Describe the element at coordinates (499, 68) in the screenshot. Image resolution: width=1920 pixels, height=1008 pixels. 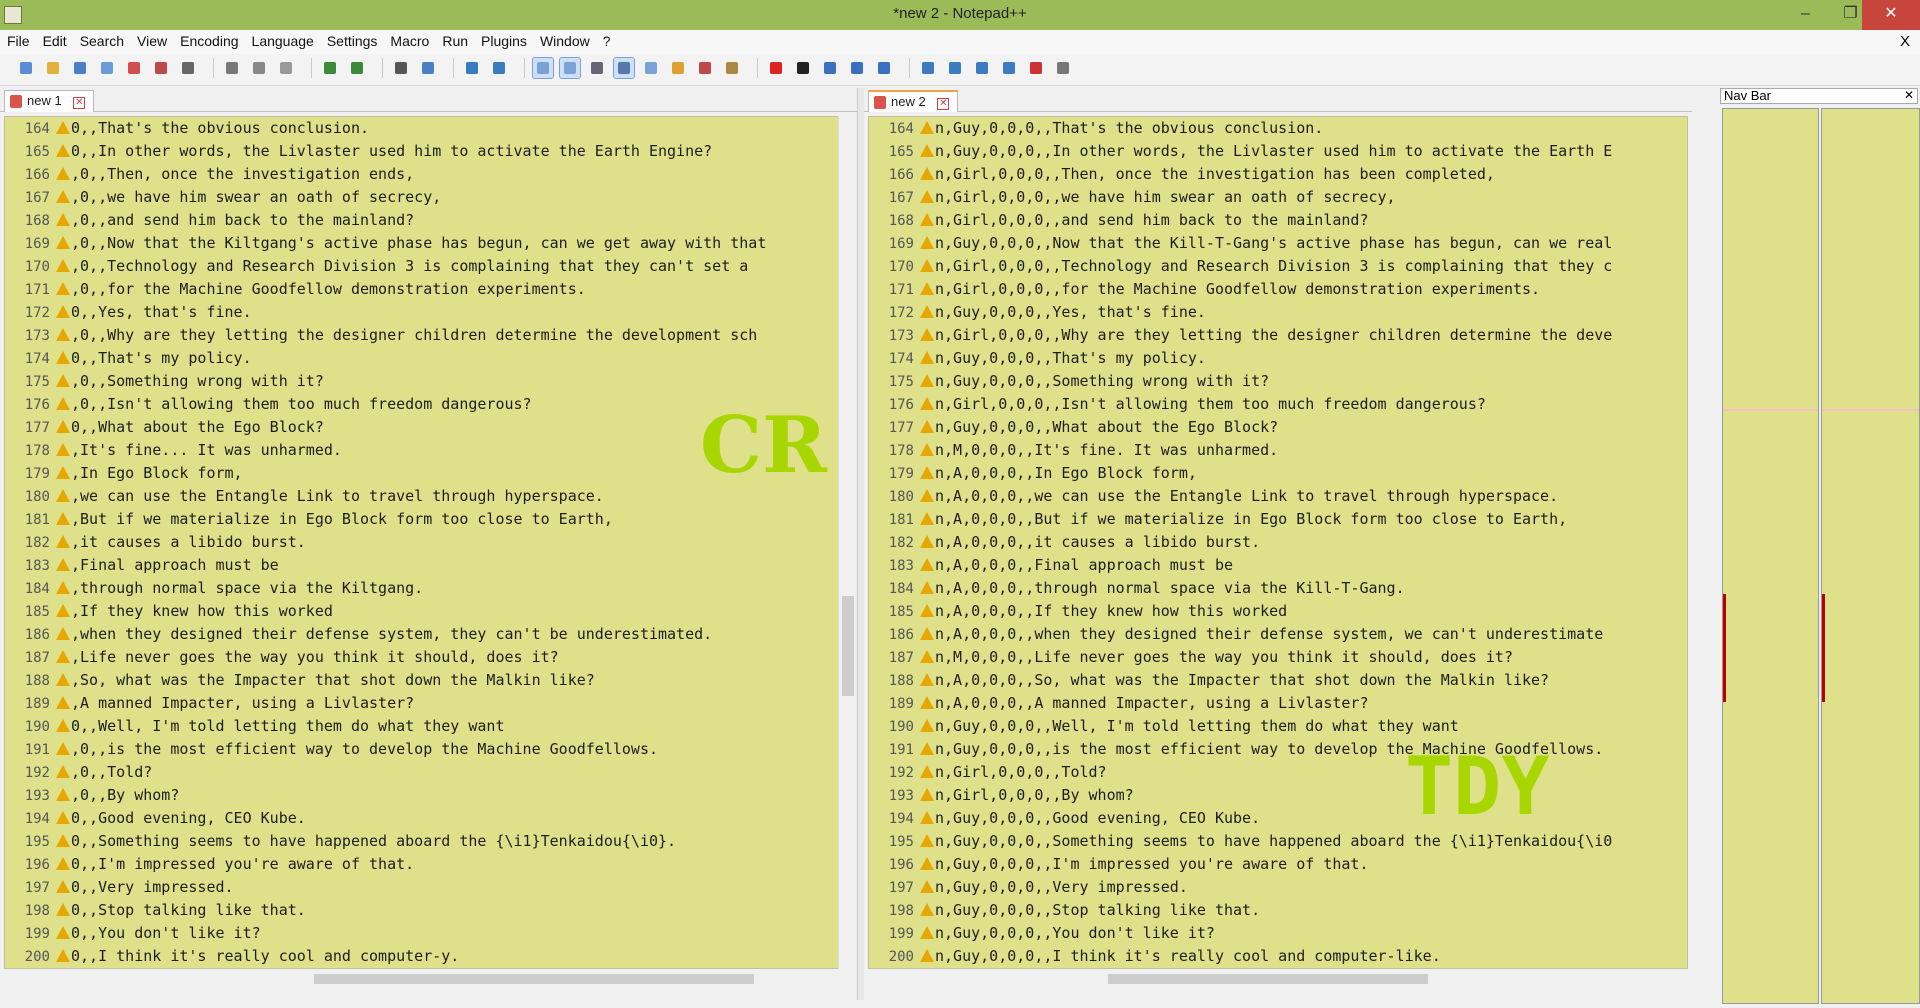
I see `zoom-out-icon` at that location.